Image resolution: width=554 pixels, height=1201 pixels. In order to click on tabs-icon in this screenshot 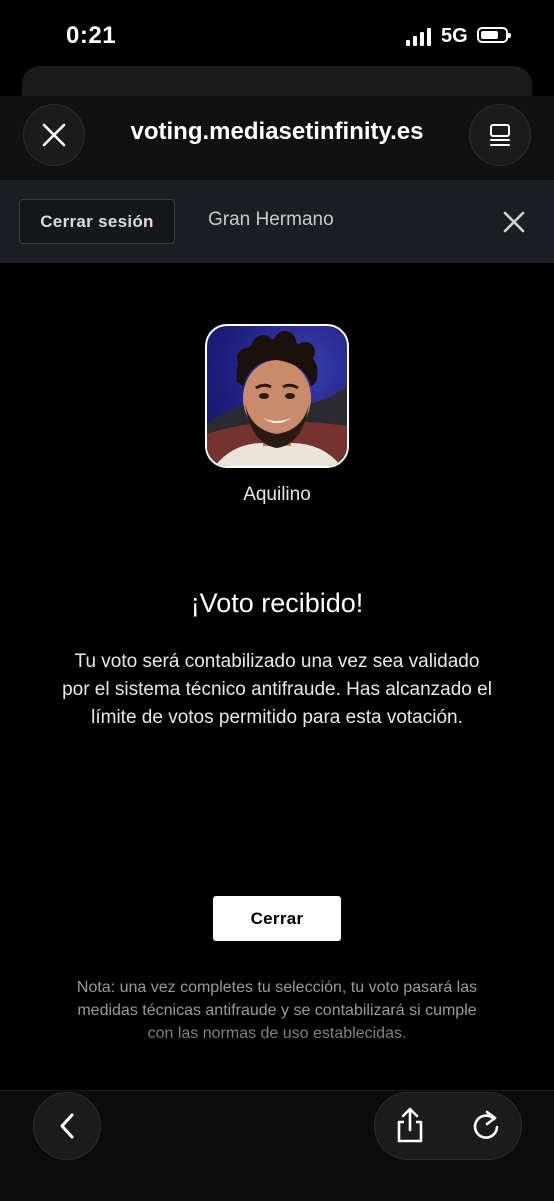, I will do `click(500, 135)`.